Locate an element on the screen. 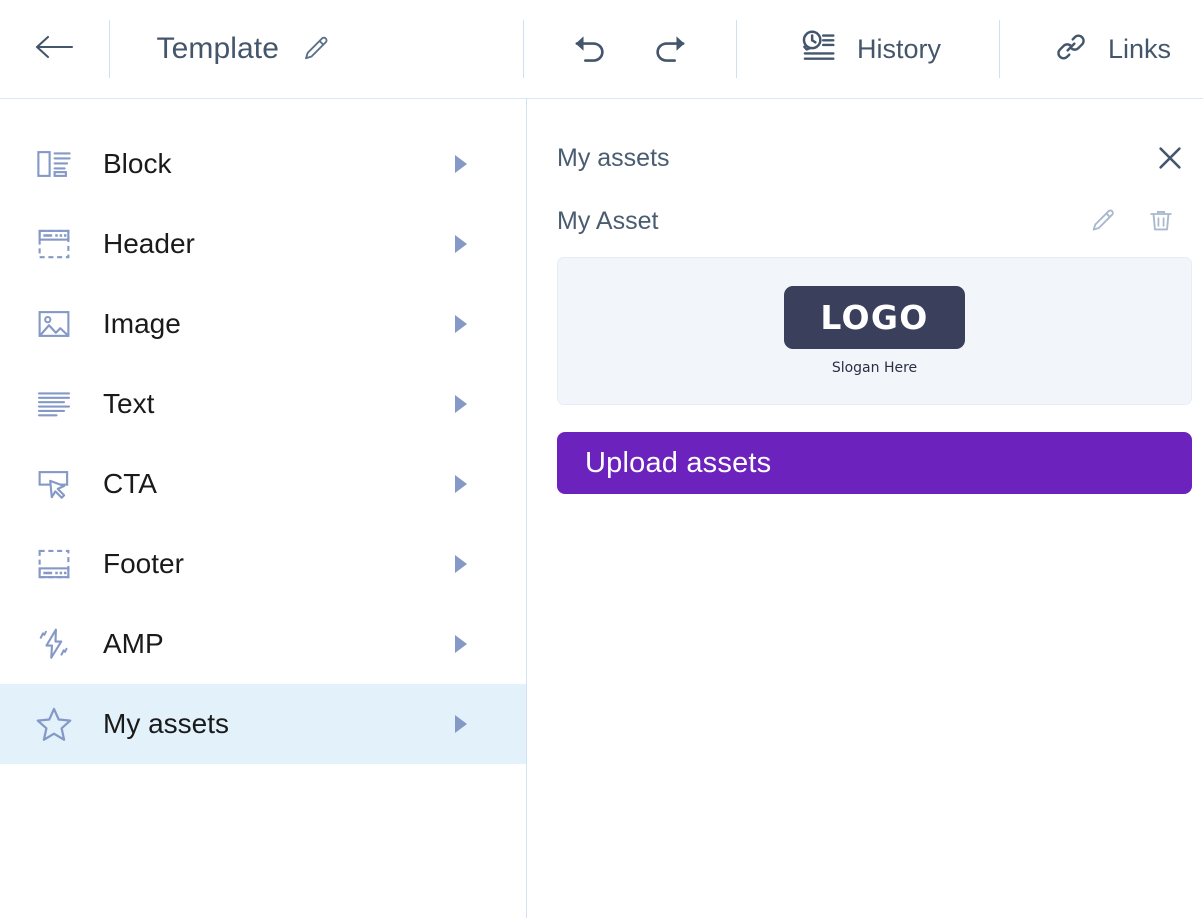  amp-lightning-icon is located at coordinates (54, 644).